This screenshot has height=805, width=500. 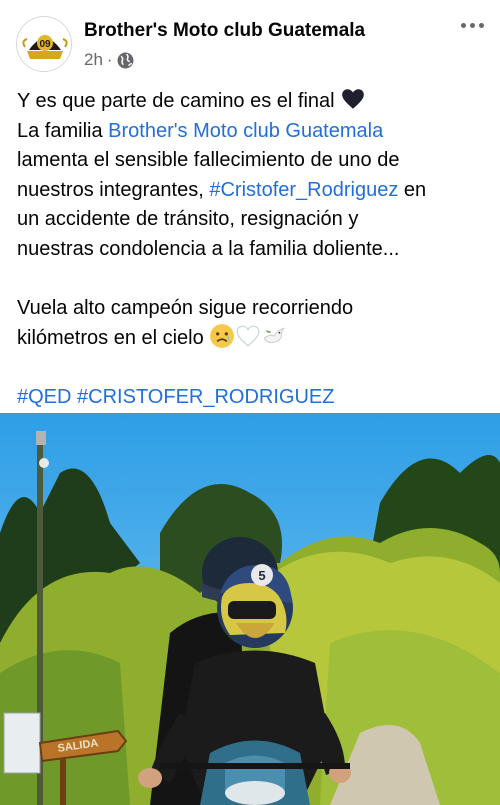 I want to click on black-heart-icon, so click(x=353, y=99).